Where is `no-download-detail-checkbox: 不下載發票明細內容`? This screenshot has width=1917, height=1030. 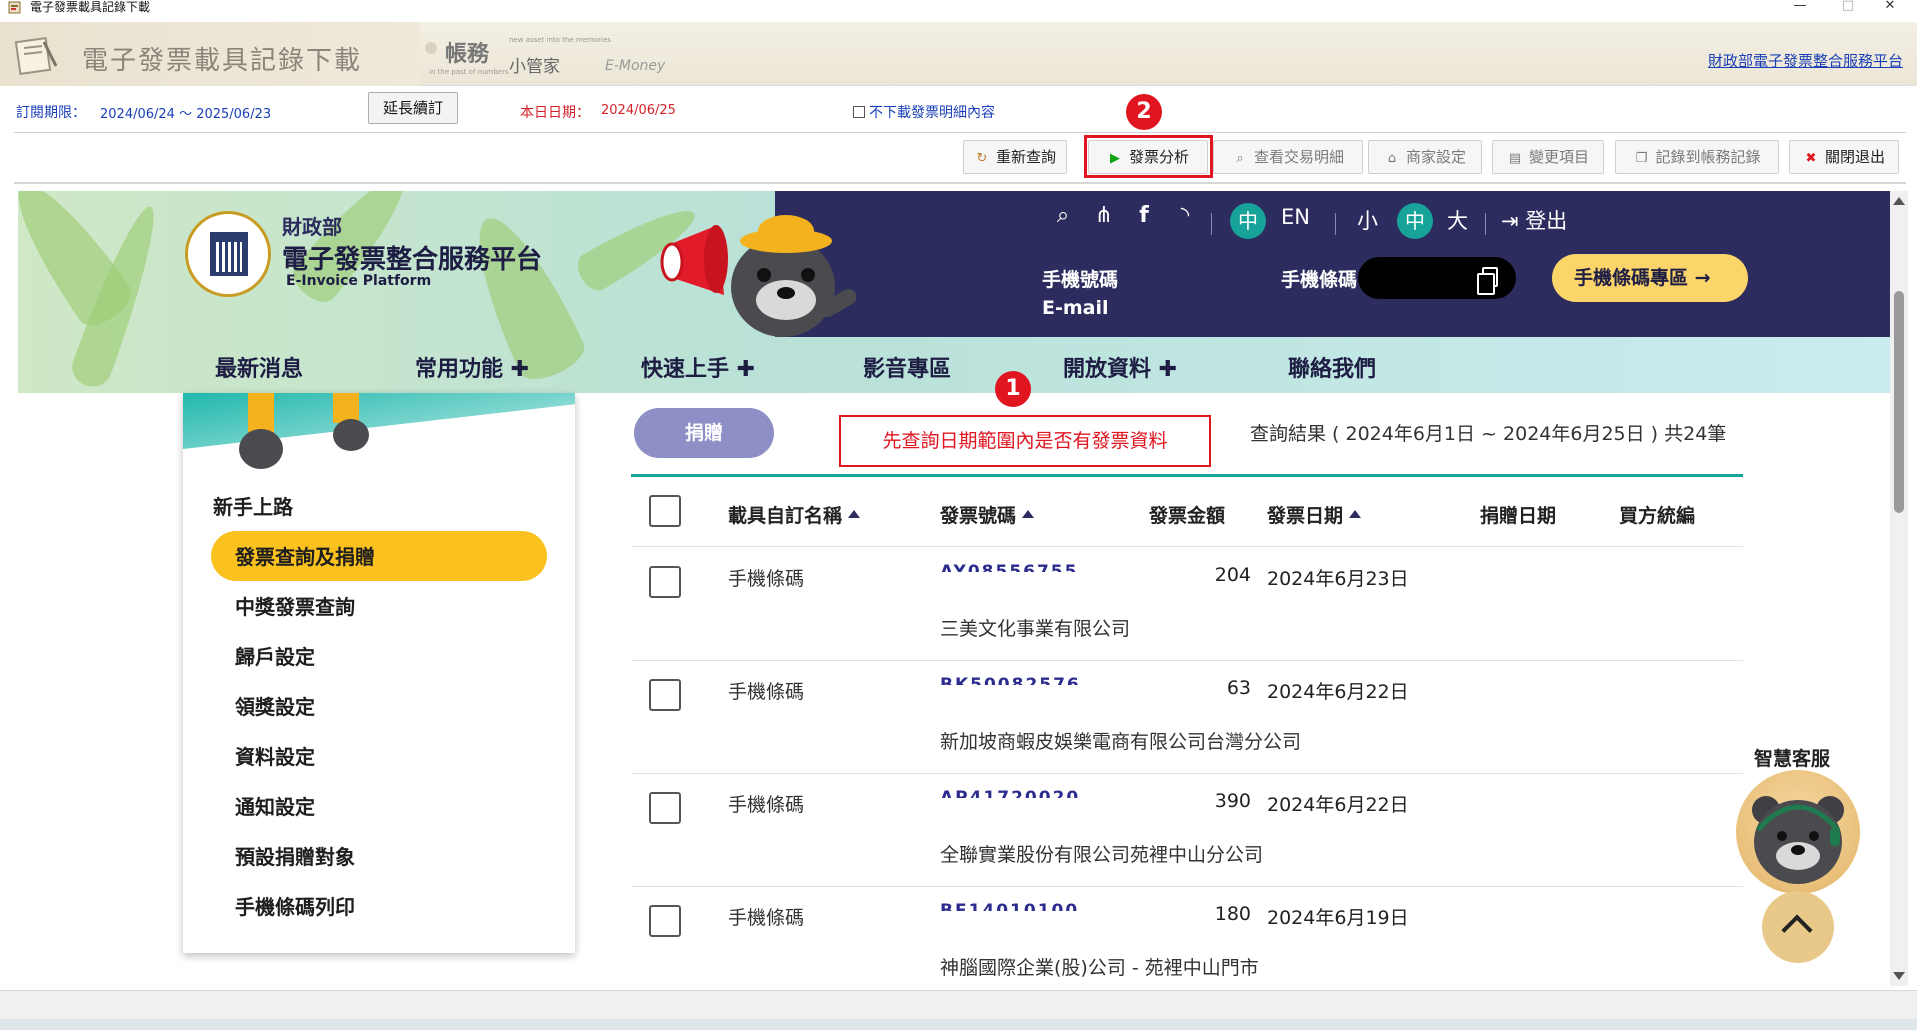
no-download-detail-checkbox: 不下載發票明細內容 is located at coordinates (924, 112).